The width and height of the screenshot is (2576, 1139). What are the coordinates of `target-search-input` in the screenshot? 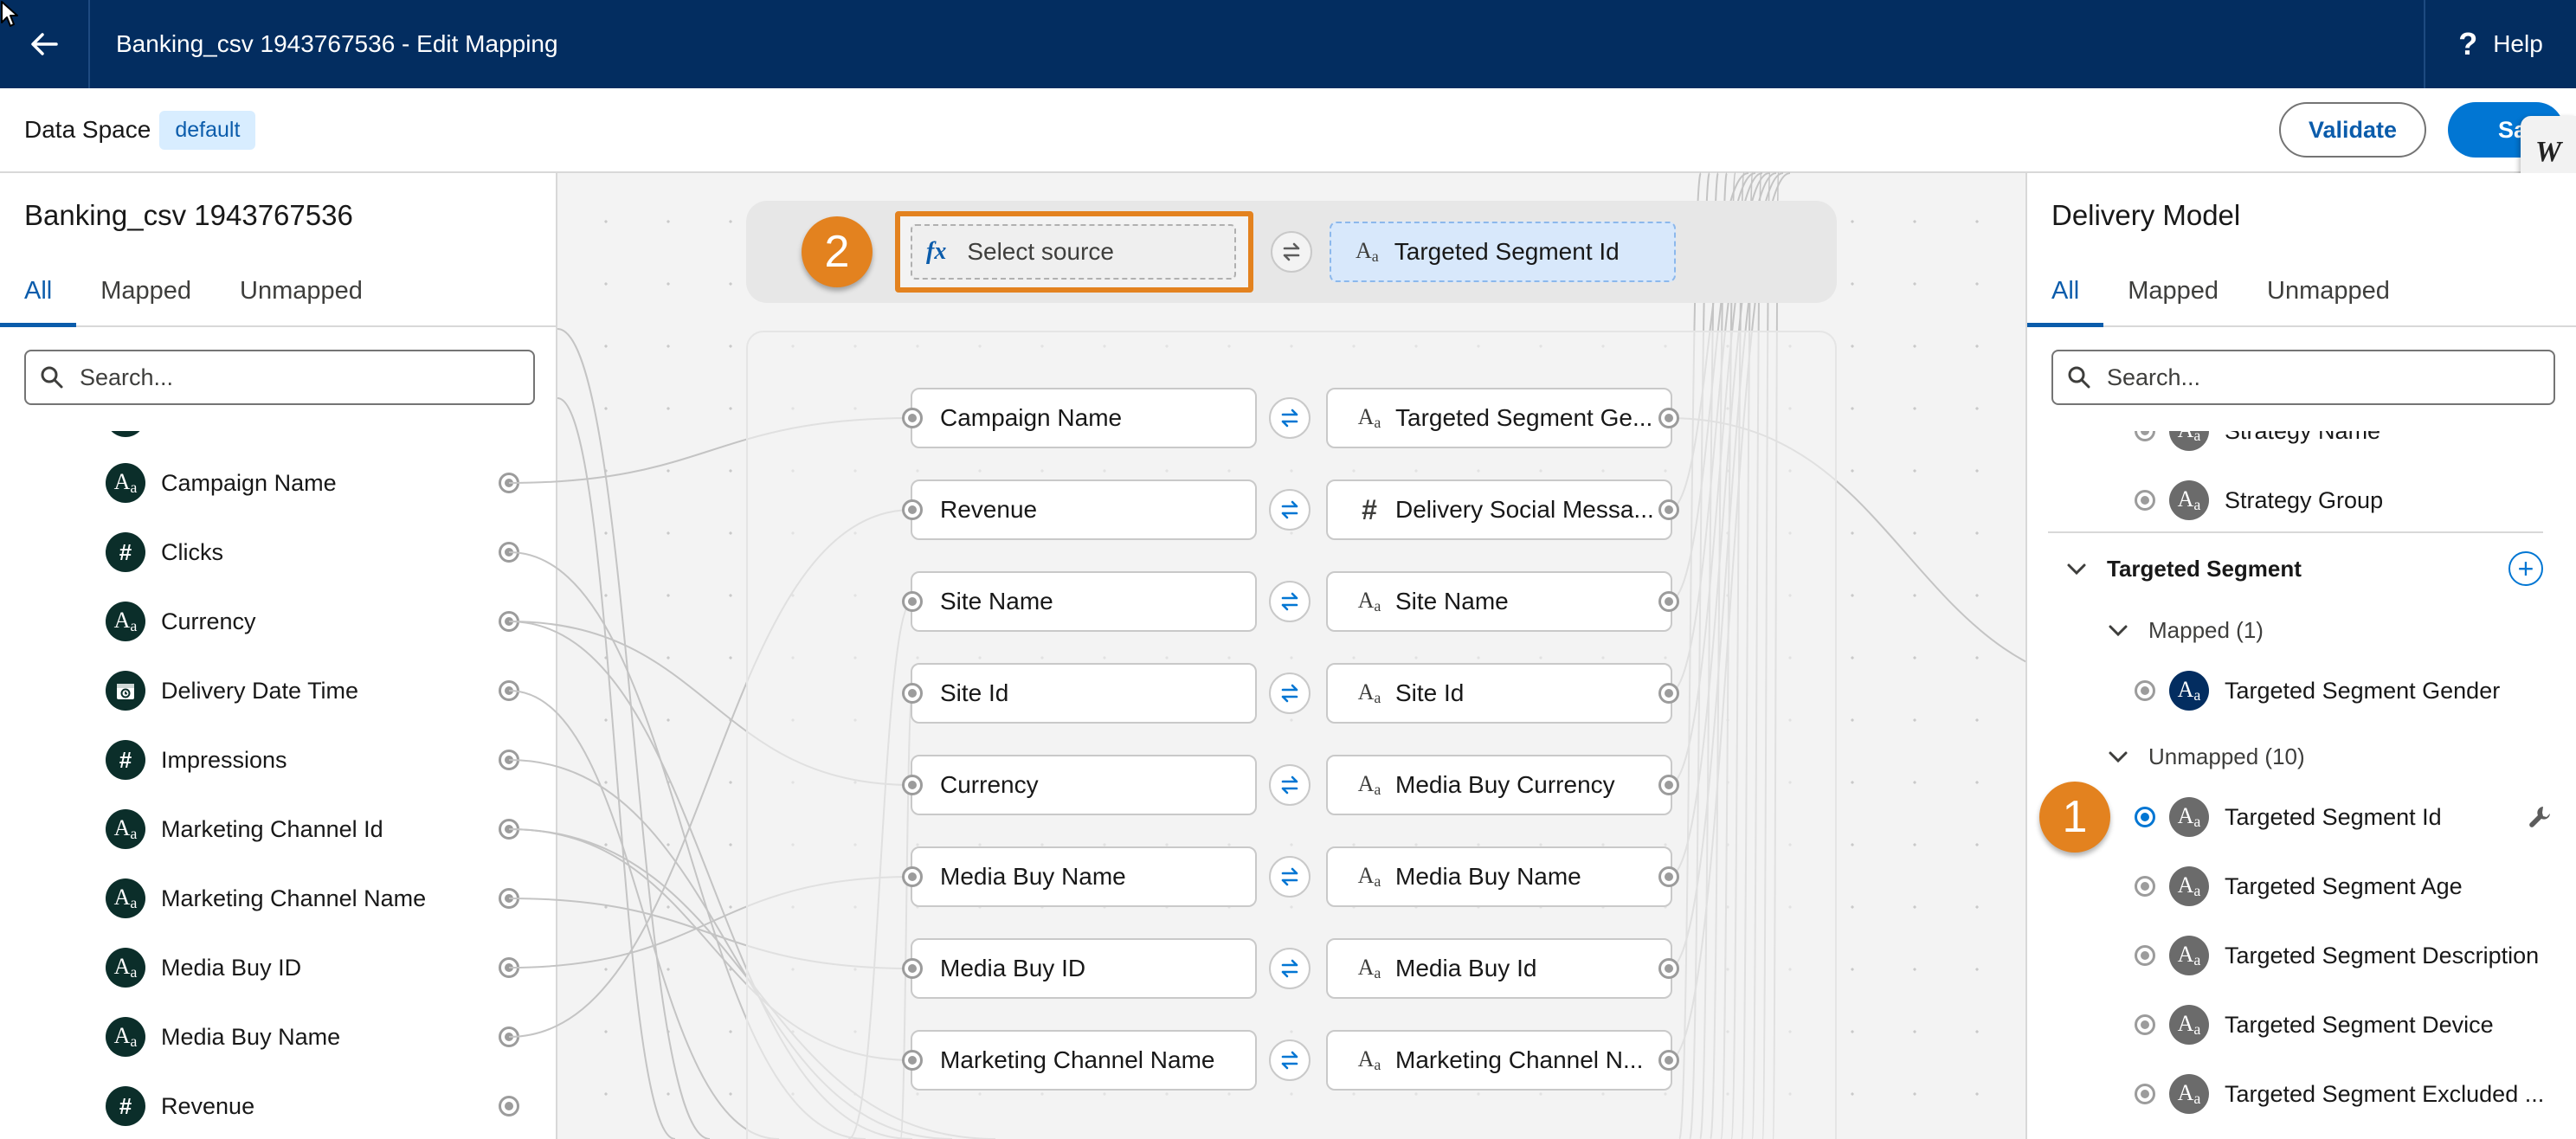 It's located at (2314, 377).